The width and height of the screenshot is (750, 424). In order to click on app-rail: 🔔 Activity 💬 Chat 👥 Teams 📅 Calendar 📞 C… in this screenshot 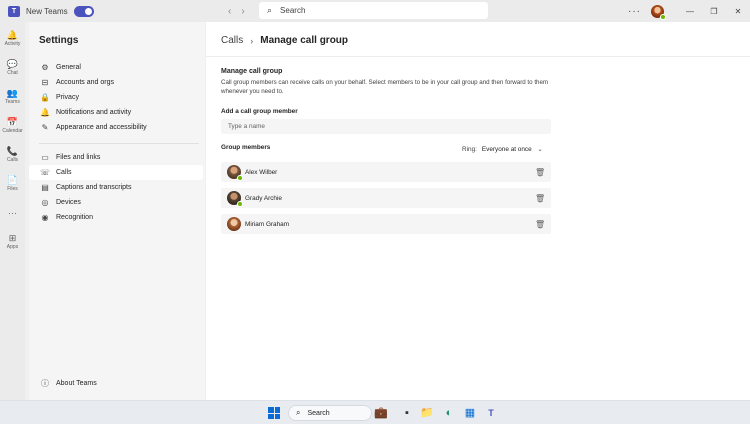, I will do `click(12, 211)`.